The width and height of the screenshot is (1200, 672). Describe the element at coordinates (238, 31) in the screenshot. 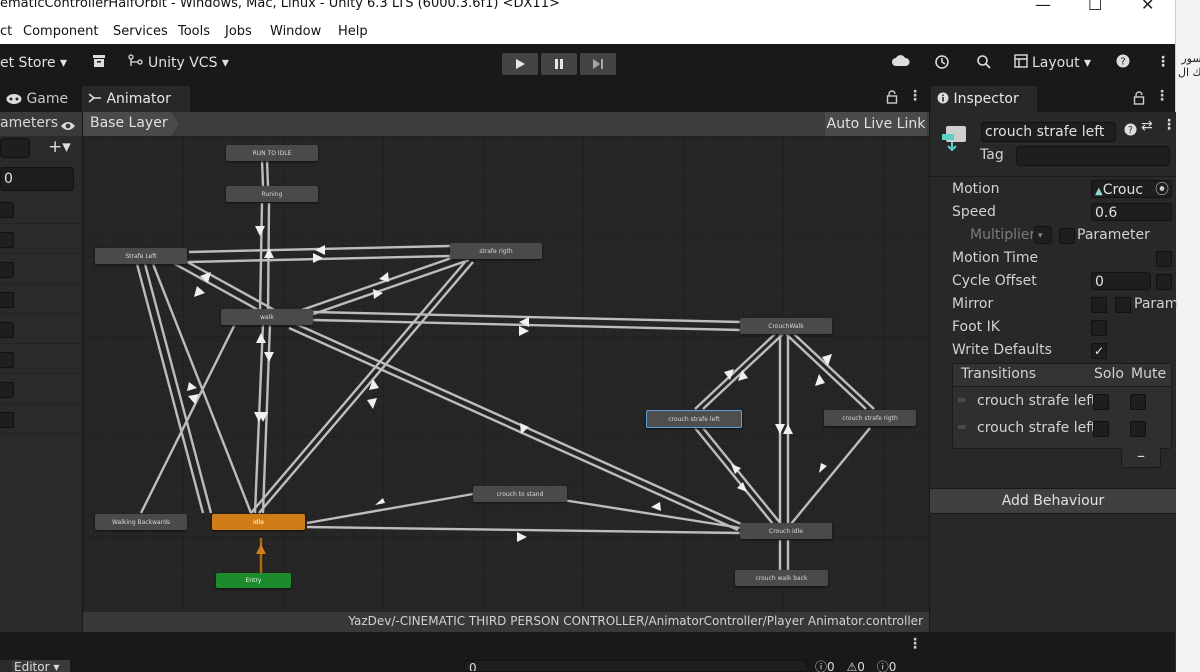

I see `menu-jobs: Jobs` at that location.